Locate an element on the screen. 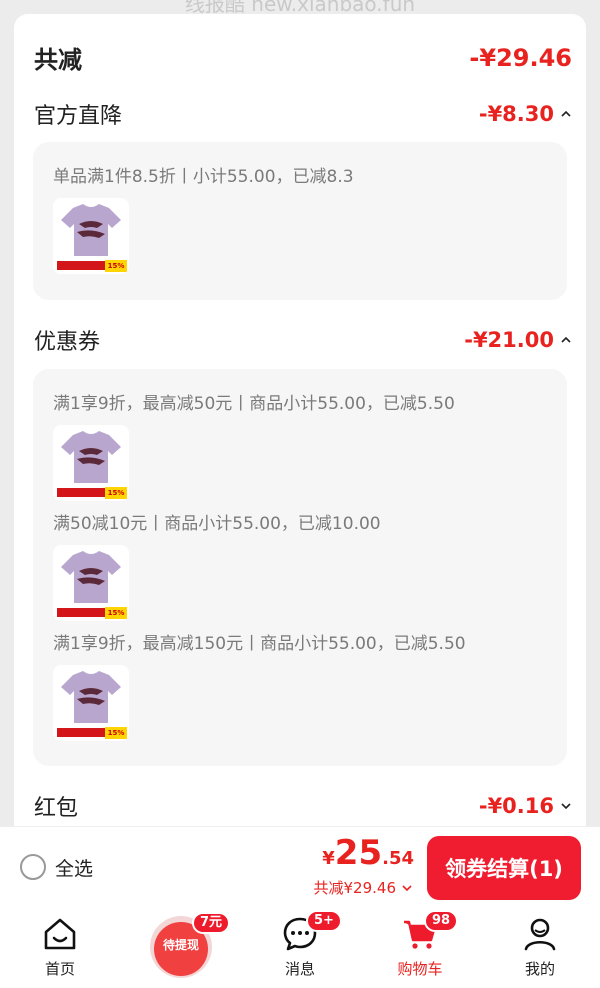 This screenshot has width=600, height=988. cash-promo-text: 待提现 is located at coordinates (180, 945).